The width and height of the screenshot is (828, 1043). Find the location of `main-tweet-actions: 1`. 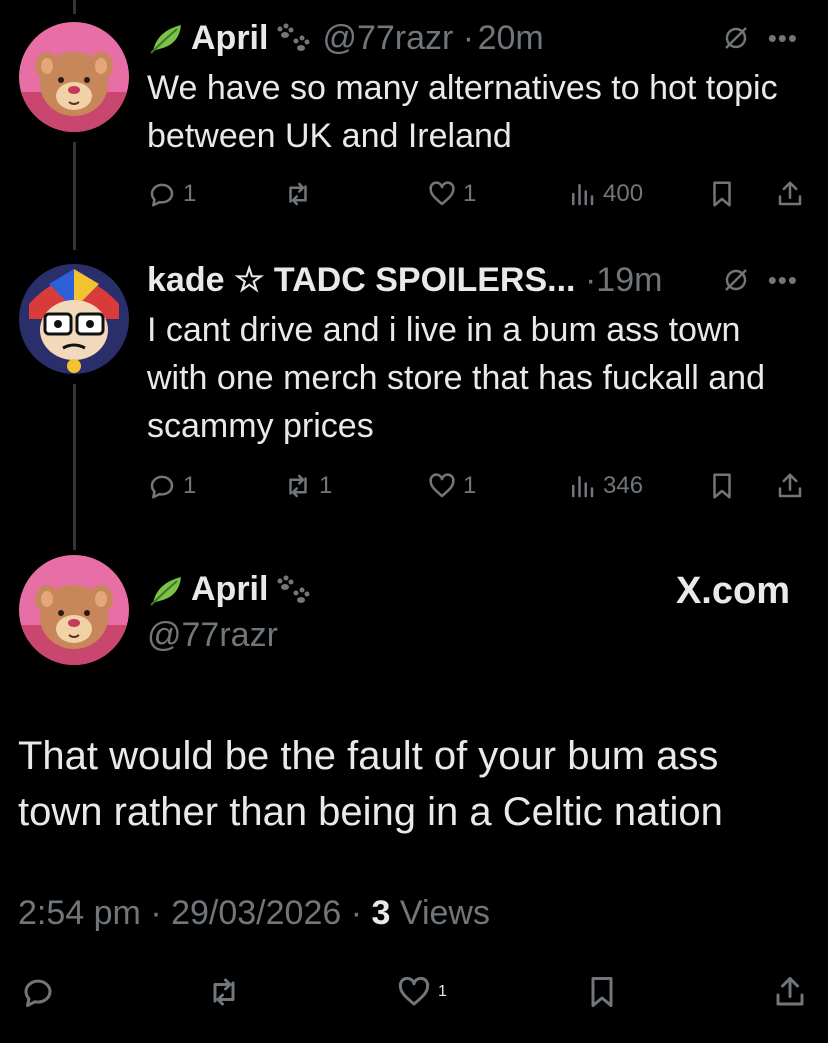

main-tweet-actions: 1 is located at coordinates (414, 994).